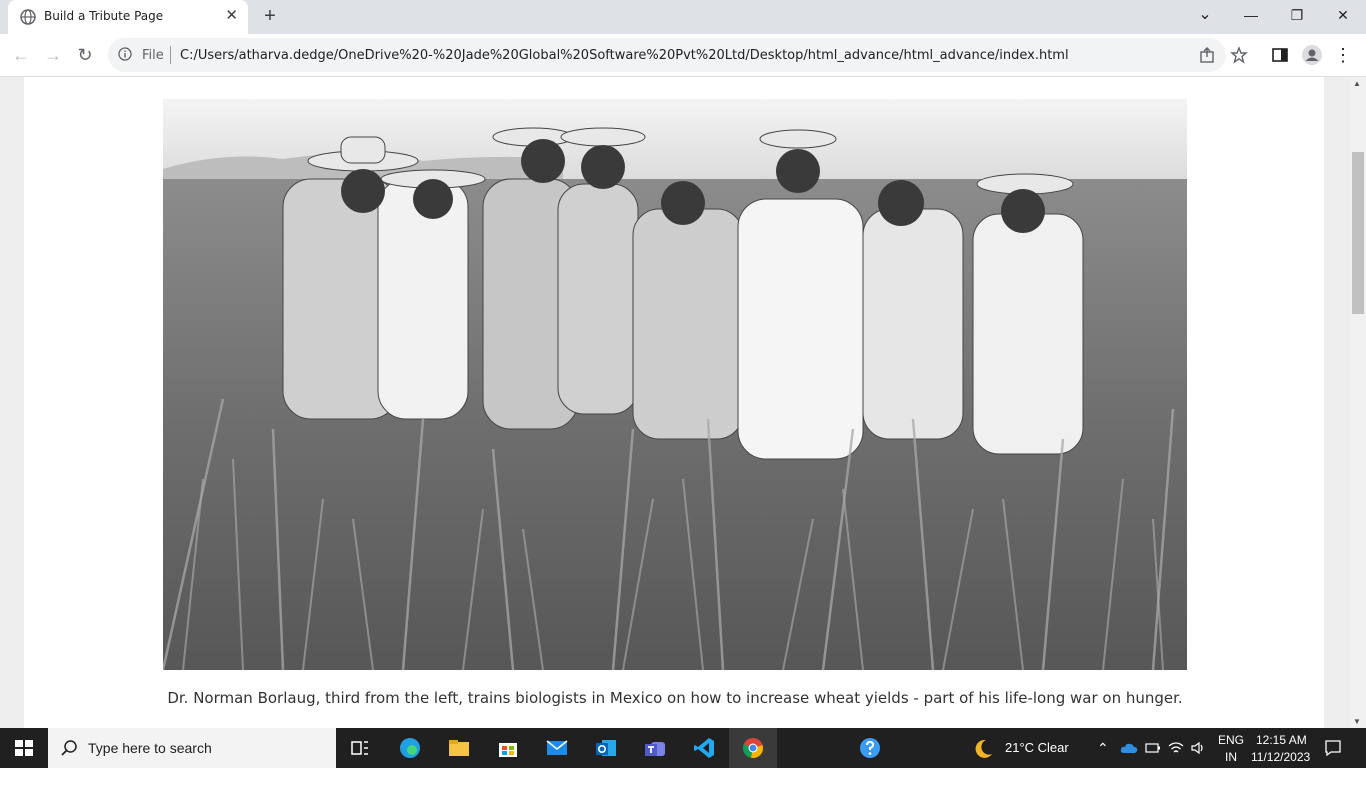 The width and height of the screenshot is (1366, 789). I want to click on minimize-button: —, so click(1251, 16).